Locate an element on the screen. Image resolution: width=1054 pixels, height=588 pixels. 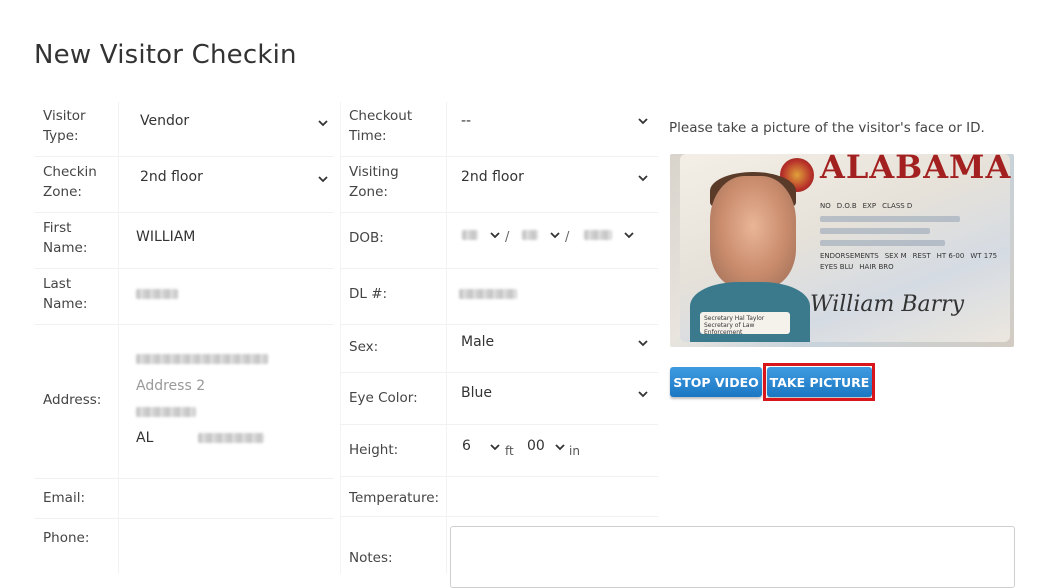
visiting-zone-label: Visiting Zone: is located at coordinates (374, 182).